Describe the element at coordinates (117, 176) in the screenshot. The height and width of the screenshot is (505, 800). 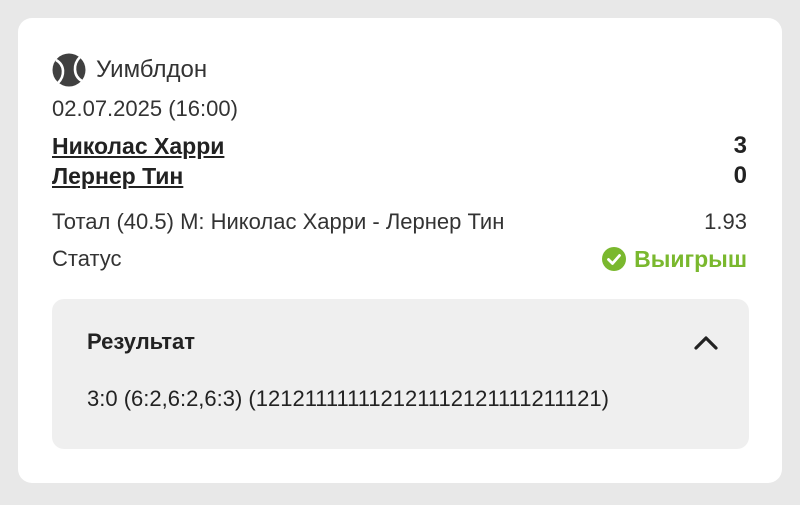
I see `player-2-link: Лернер Тин` at that location.